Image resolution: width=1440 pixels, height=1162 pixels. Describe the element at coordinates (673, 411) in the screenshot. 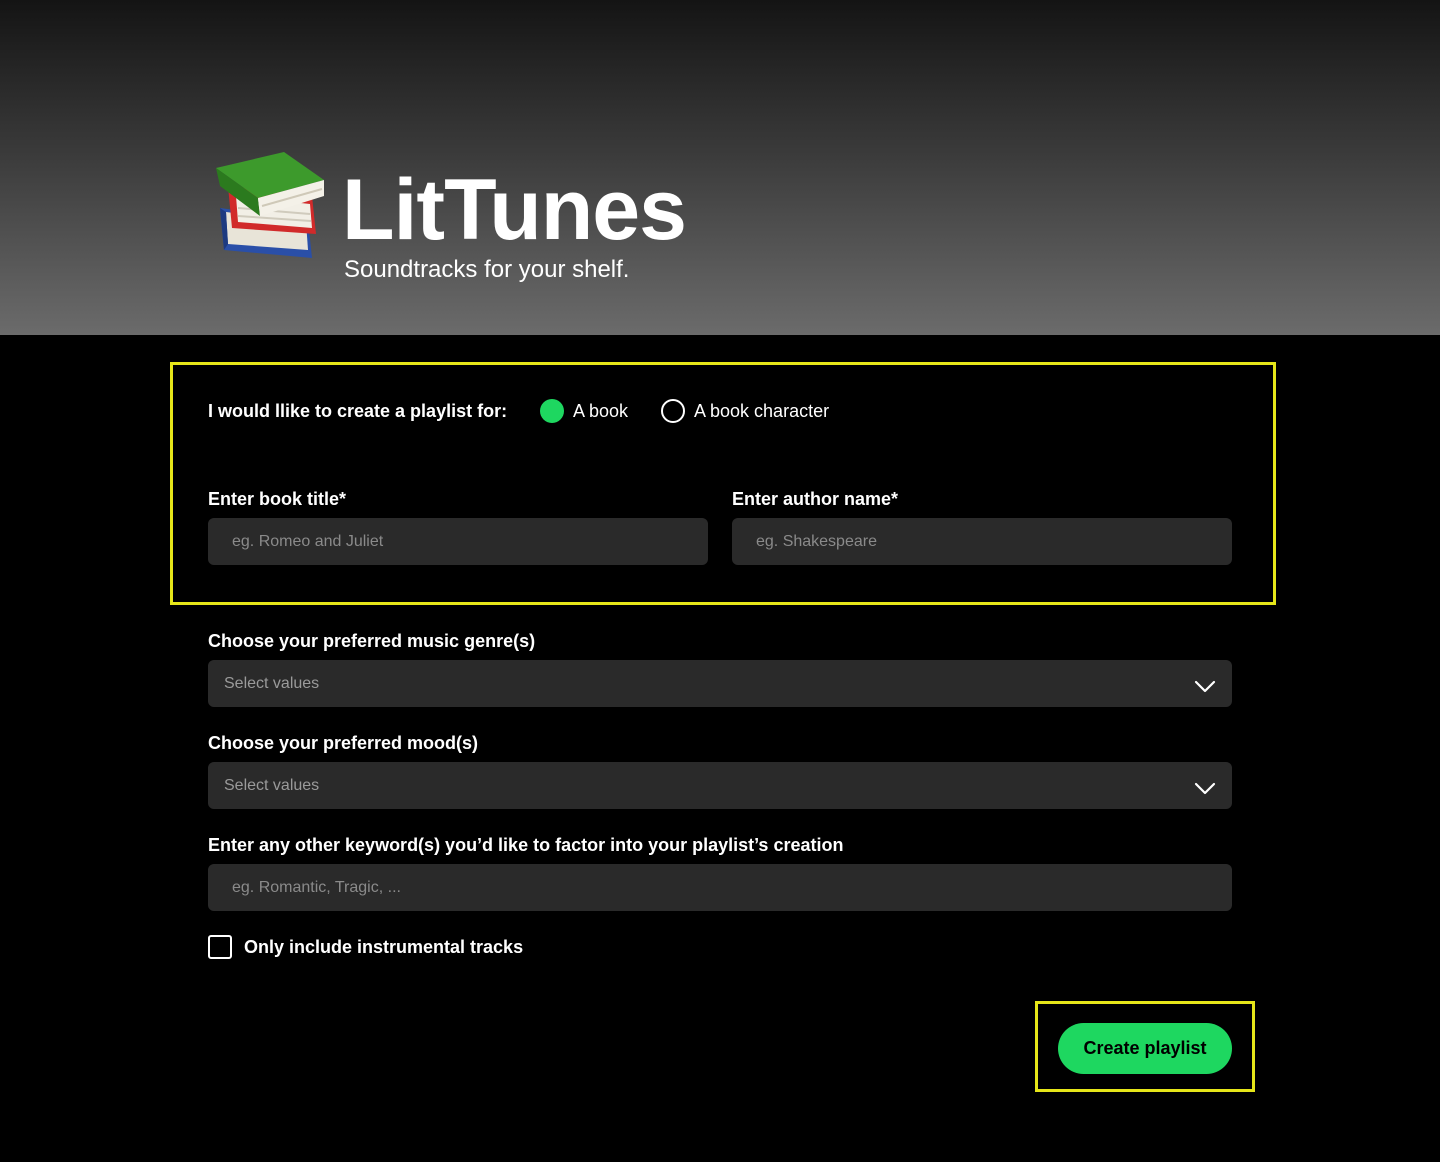

I see `radio-unchecked-icon` at that location.